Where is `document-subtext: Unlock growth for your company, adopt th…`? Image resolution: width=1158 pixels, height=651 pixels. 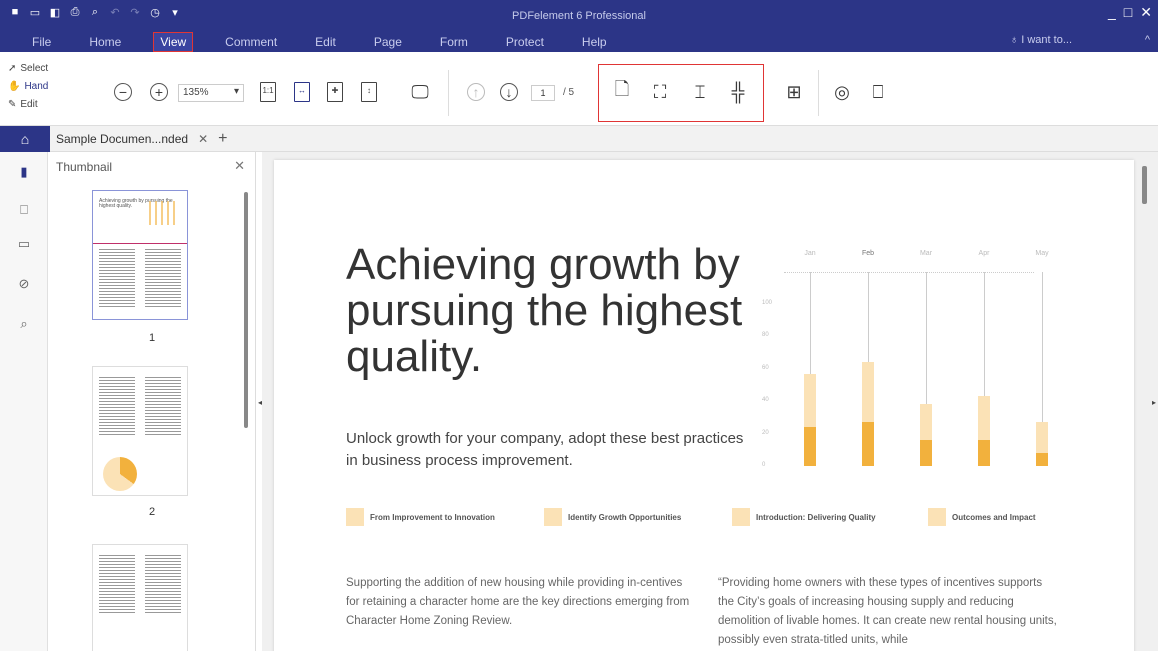 document-subtext: Unlock growth for your company, adopt th… is located at coordinates (545, 449).